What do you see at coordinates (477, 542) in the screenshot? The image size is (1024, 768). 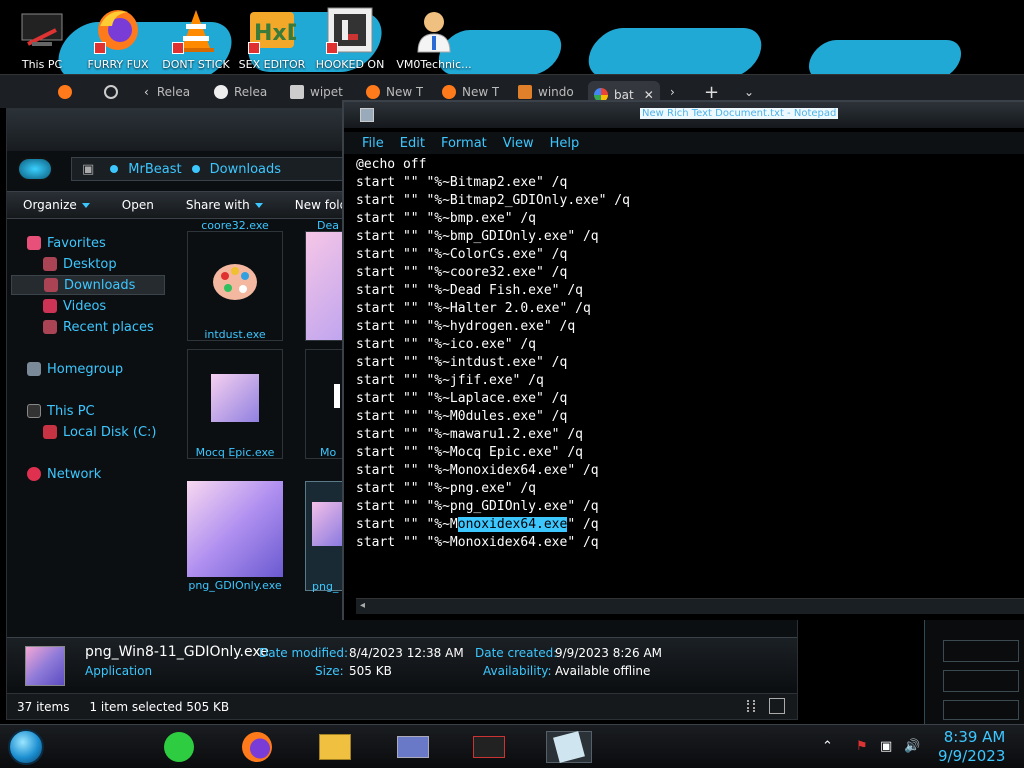 I see `editor-line: start "" "%~Monoxidex64.exe" /q` at bounding box center [477, 542].